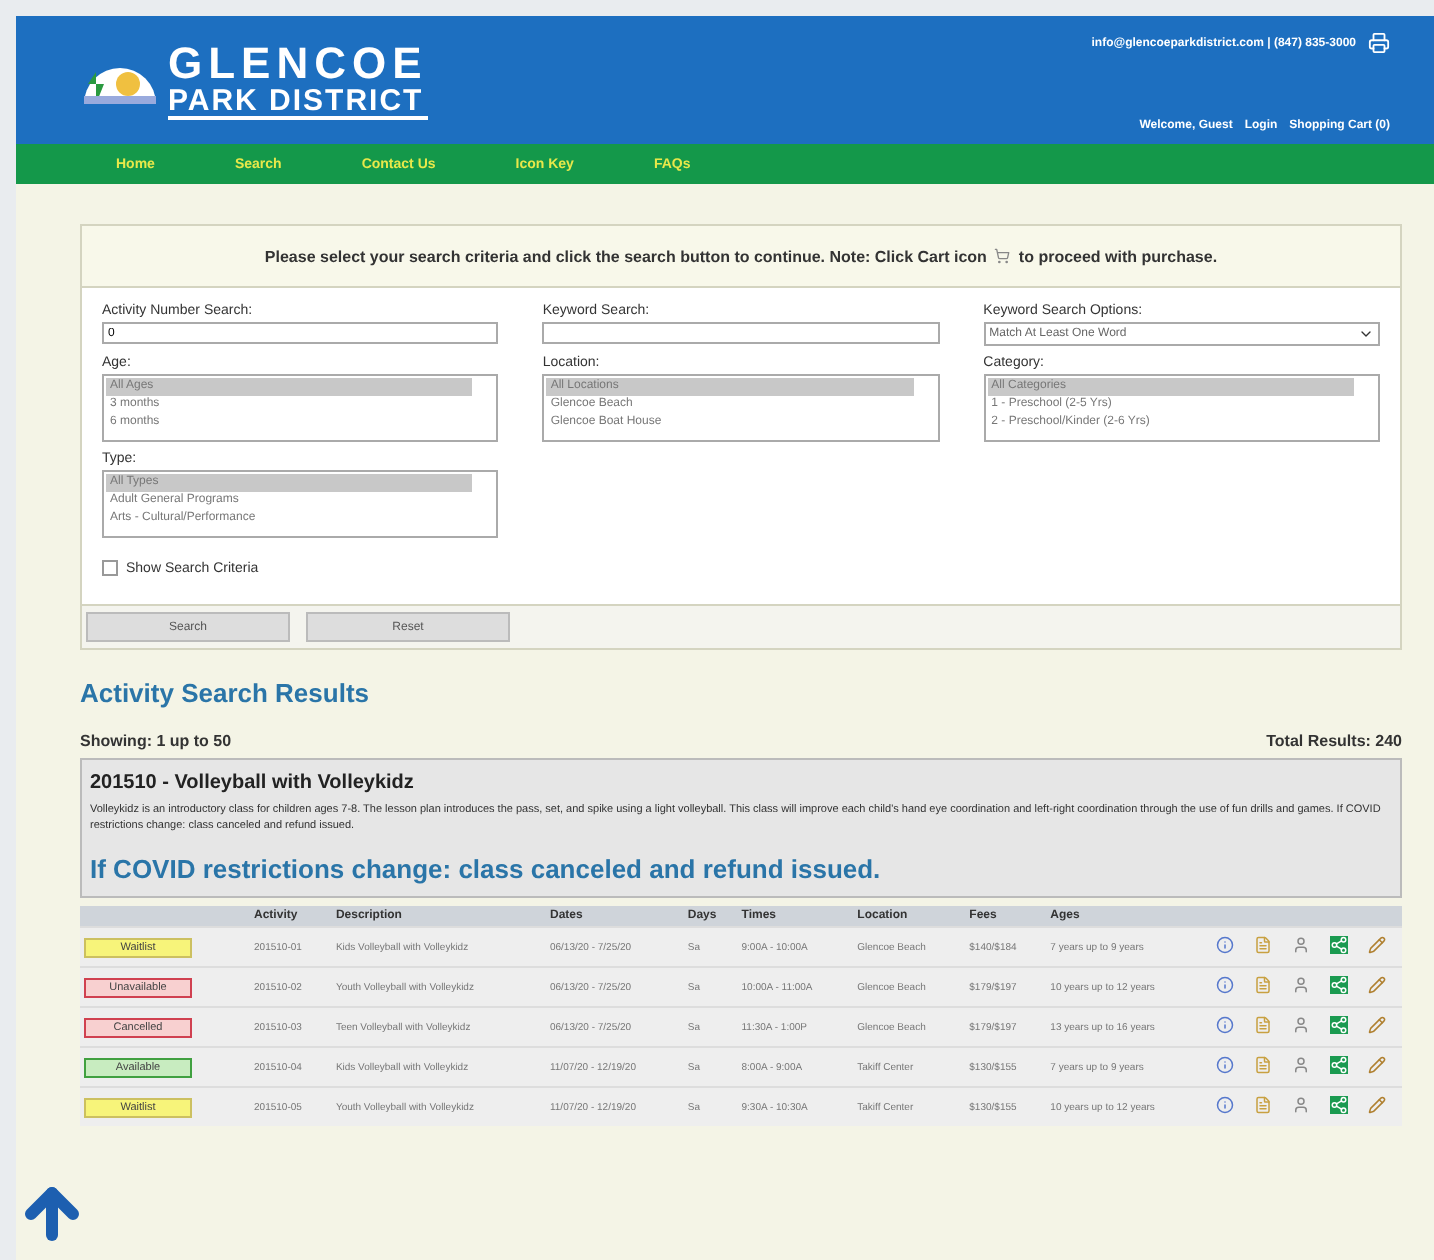  Describe the element at coordinates (110, 568) in the screenshot. I see `checkbox` at that location.